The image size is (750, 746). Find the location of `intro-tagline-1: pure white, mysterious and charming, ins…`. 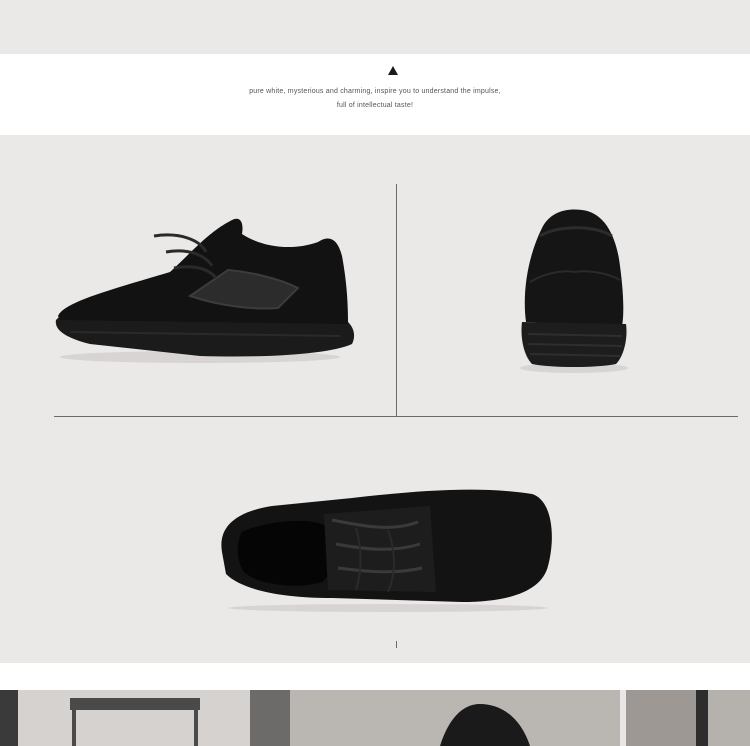

intro-tagline-1: pure white, mysterious and charming, ins… is located at coordinates (375, 91).